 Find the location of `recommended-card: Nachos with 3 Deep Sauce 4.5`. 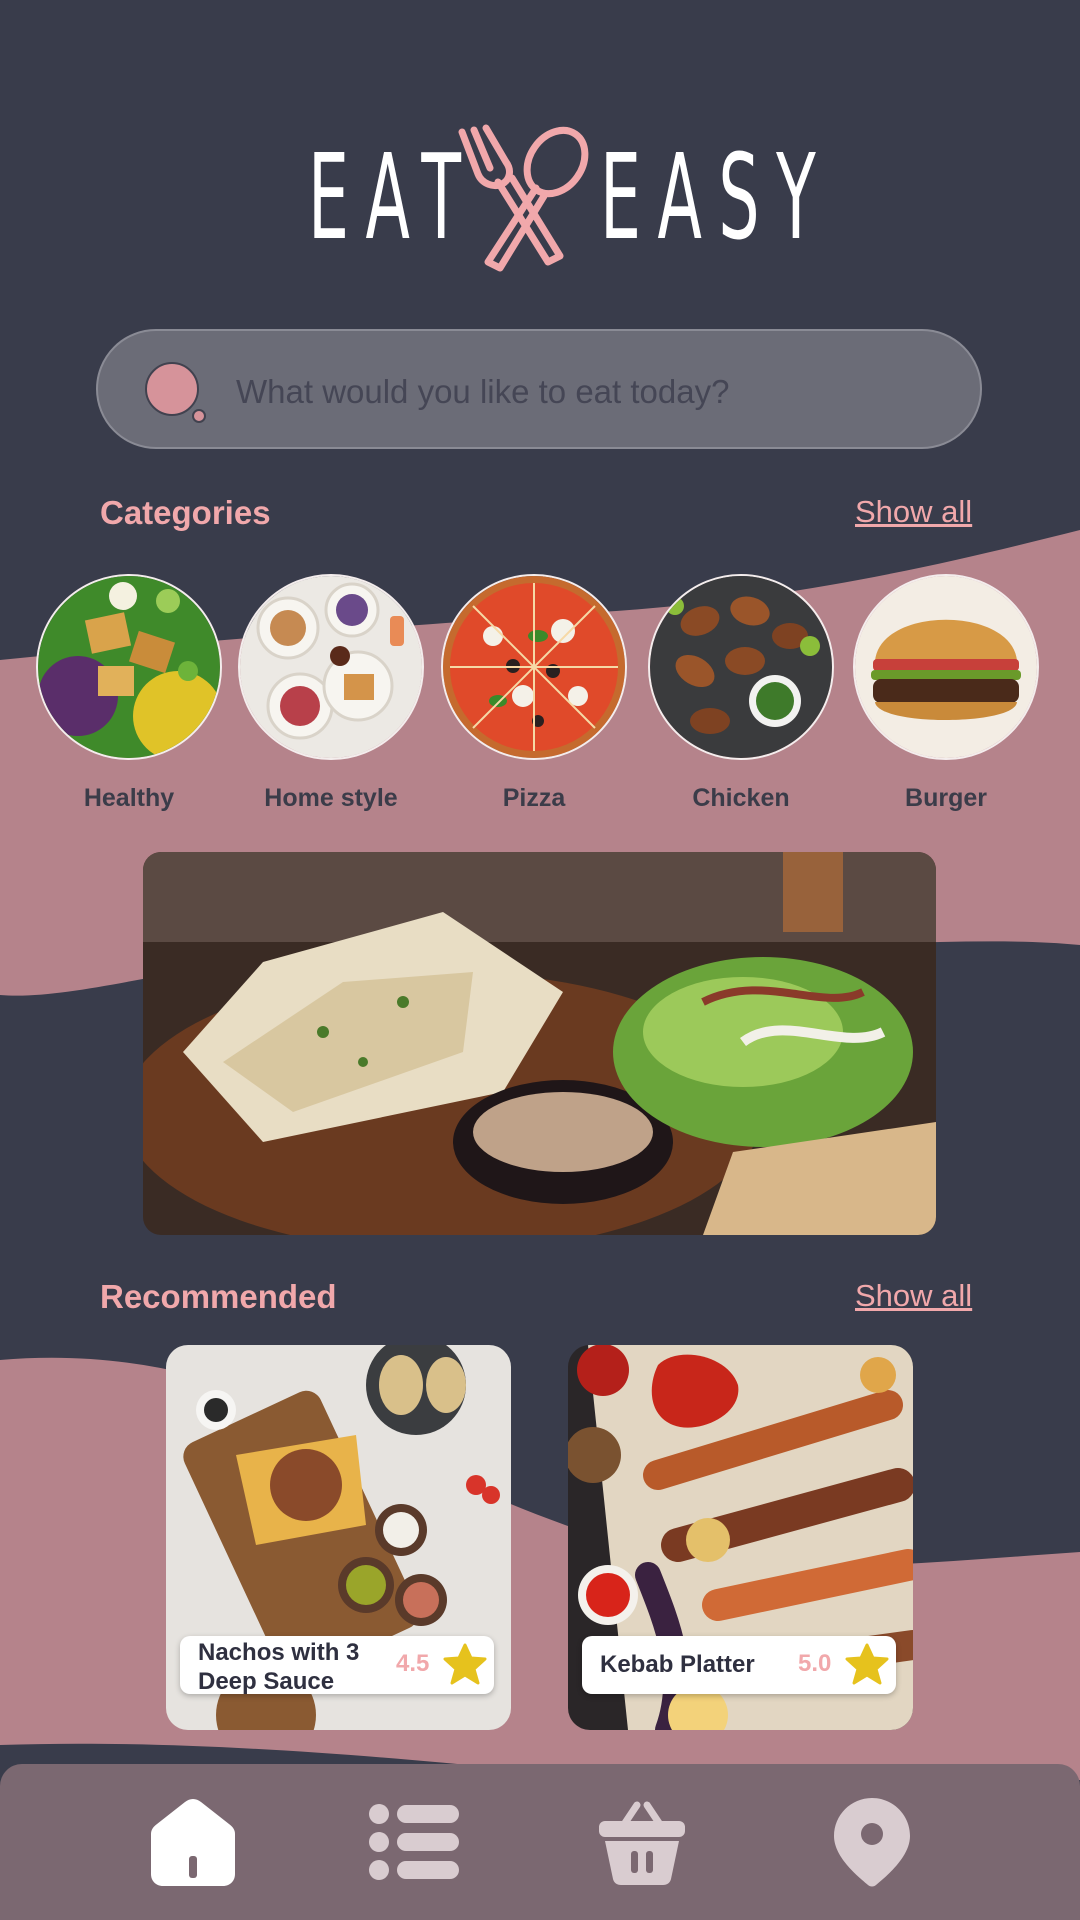

recommended-card: Nachos with 3 Deep Sauce 4.5 is located at coordinates (338, 1537).